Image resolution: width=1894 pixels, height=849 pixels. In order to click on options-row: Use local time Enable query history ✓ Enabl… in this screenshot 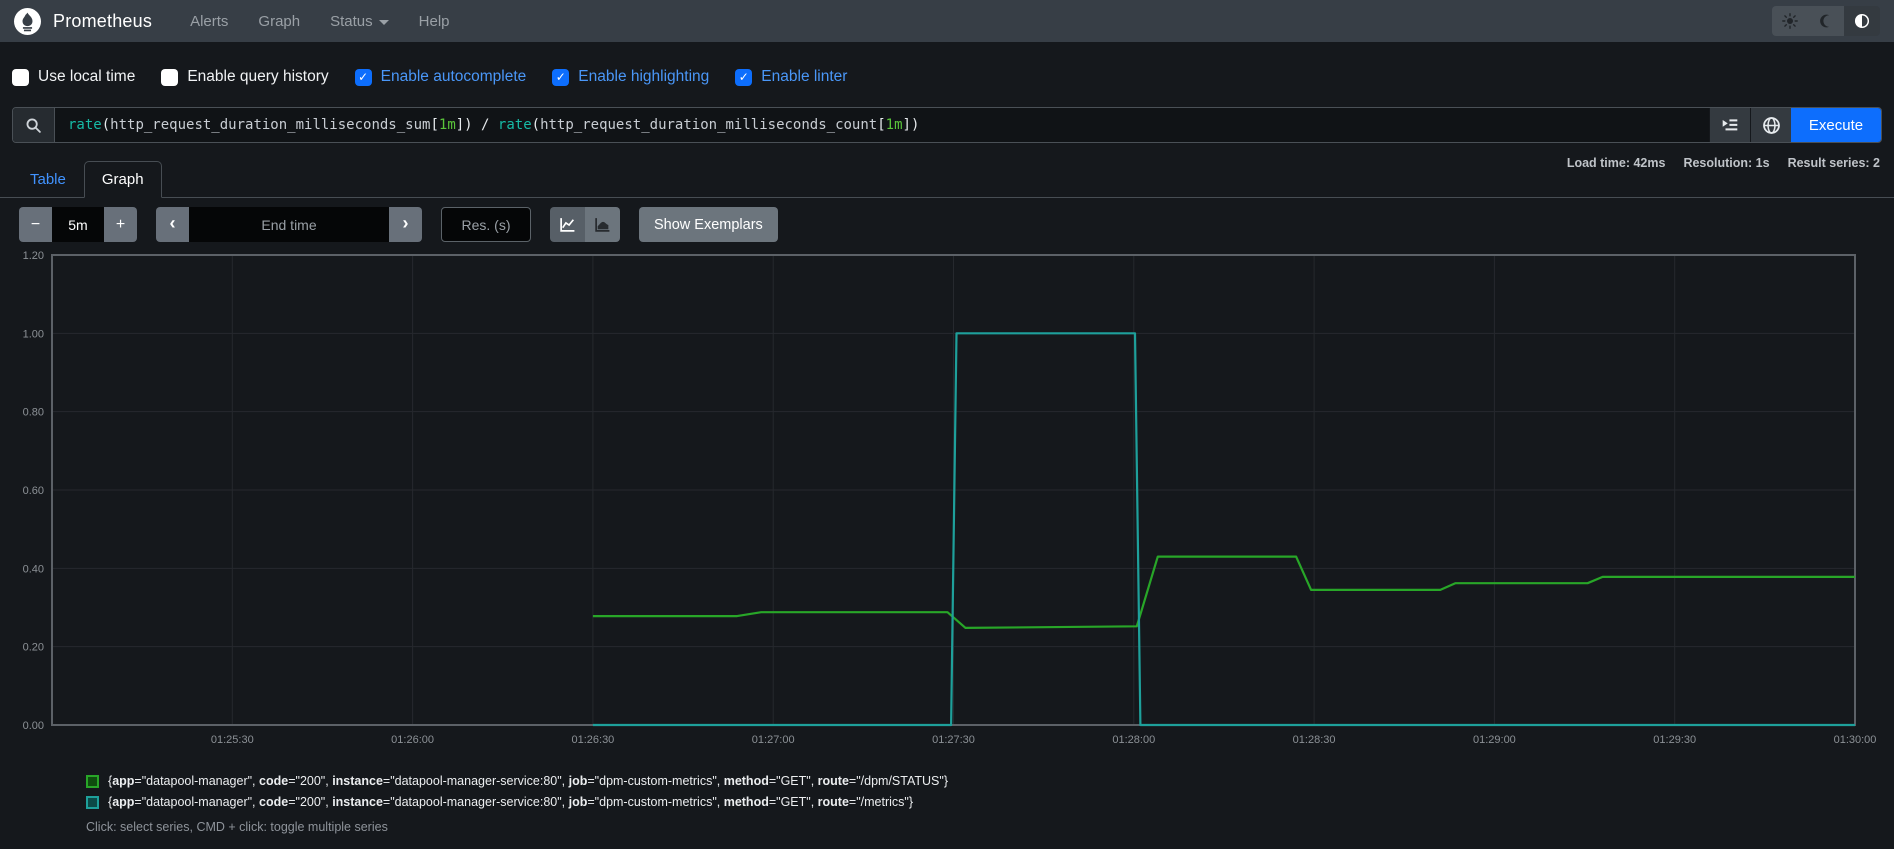, I will do `click(429, 77)`.